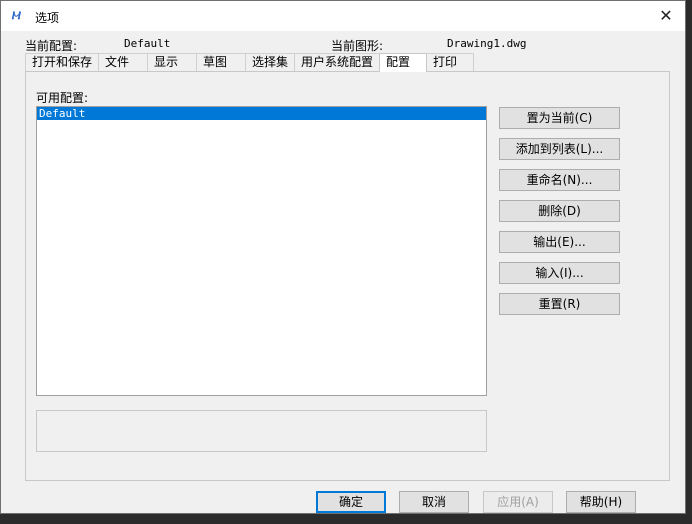 This screenshot has height=524, width=692. I want to click on reset-button: 重置(R), so click(559, 304).